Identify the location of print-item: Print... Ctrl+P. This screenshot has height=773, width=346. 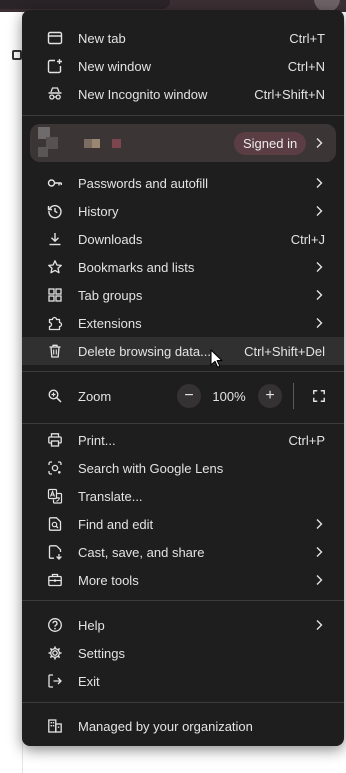
(183, 440).